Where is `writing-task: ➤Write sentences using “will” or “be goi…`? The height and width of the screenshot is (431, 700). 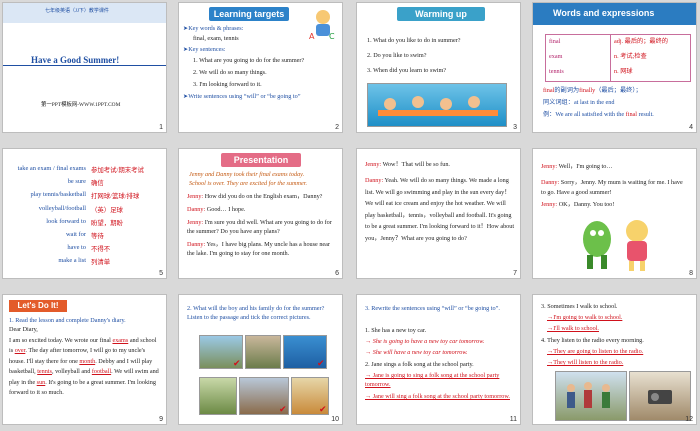
writing-task: ➤Write sentences using “will” or “be goi… is located at coordinates (242, 96).